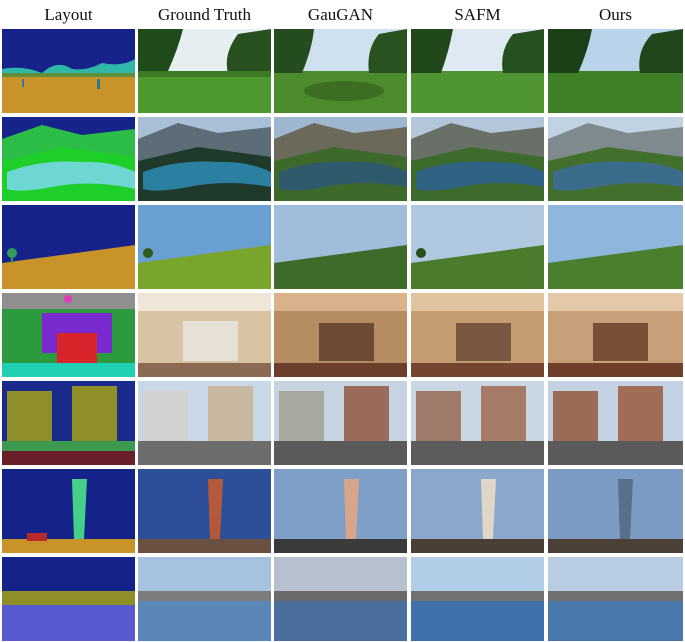 The image size is (685, 642). I want to click on photo-safm-grassy-hill, so click(477, 247).